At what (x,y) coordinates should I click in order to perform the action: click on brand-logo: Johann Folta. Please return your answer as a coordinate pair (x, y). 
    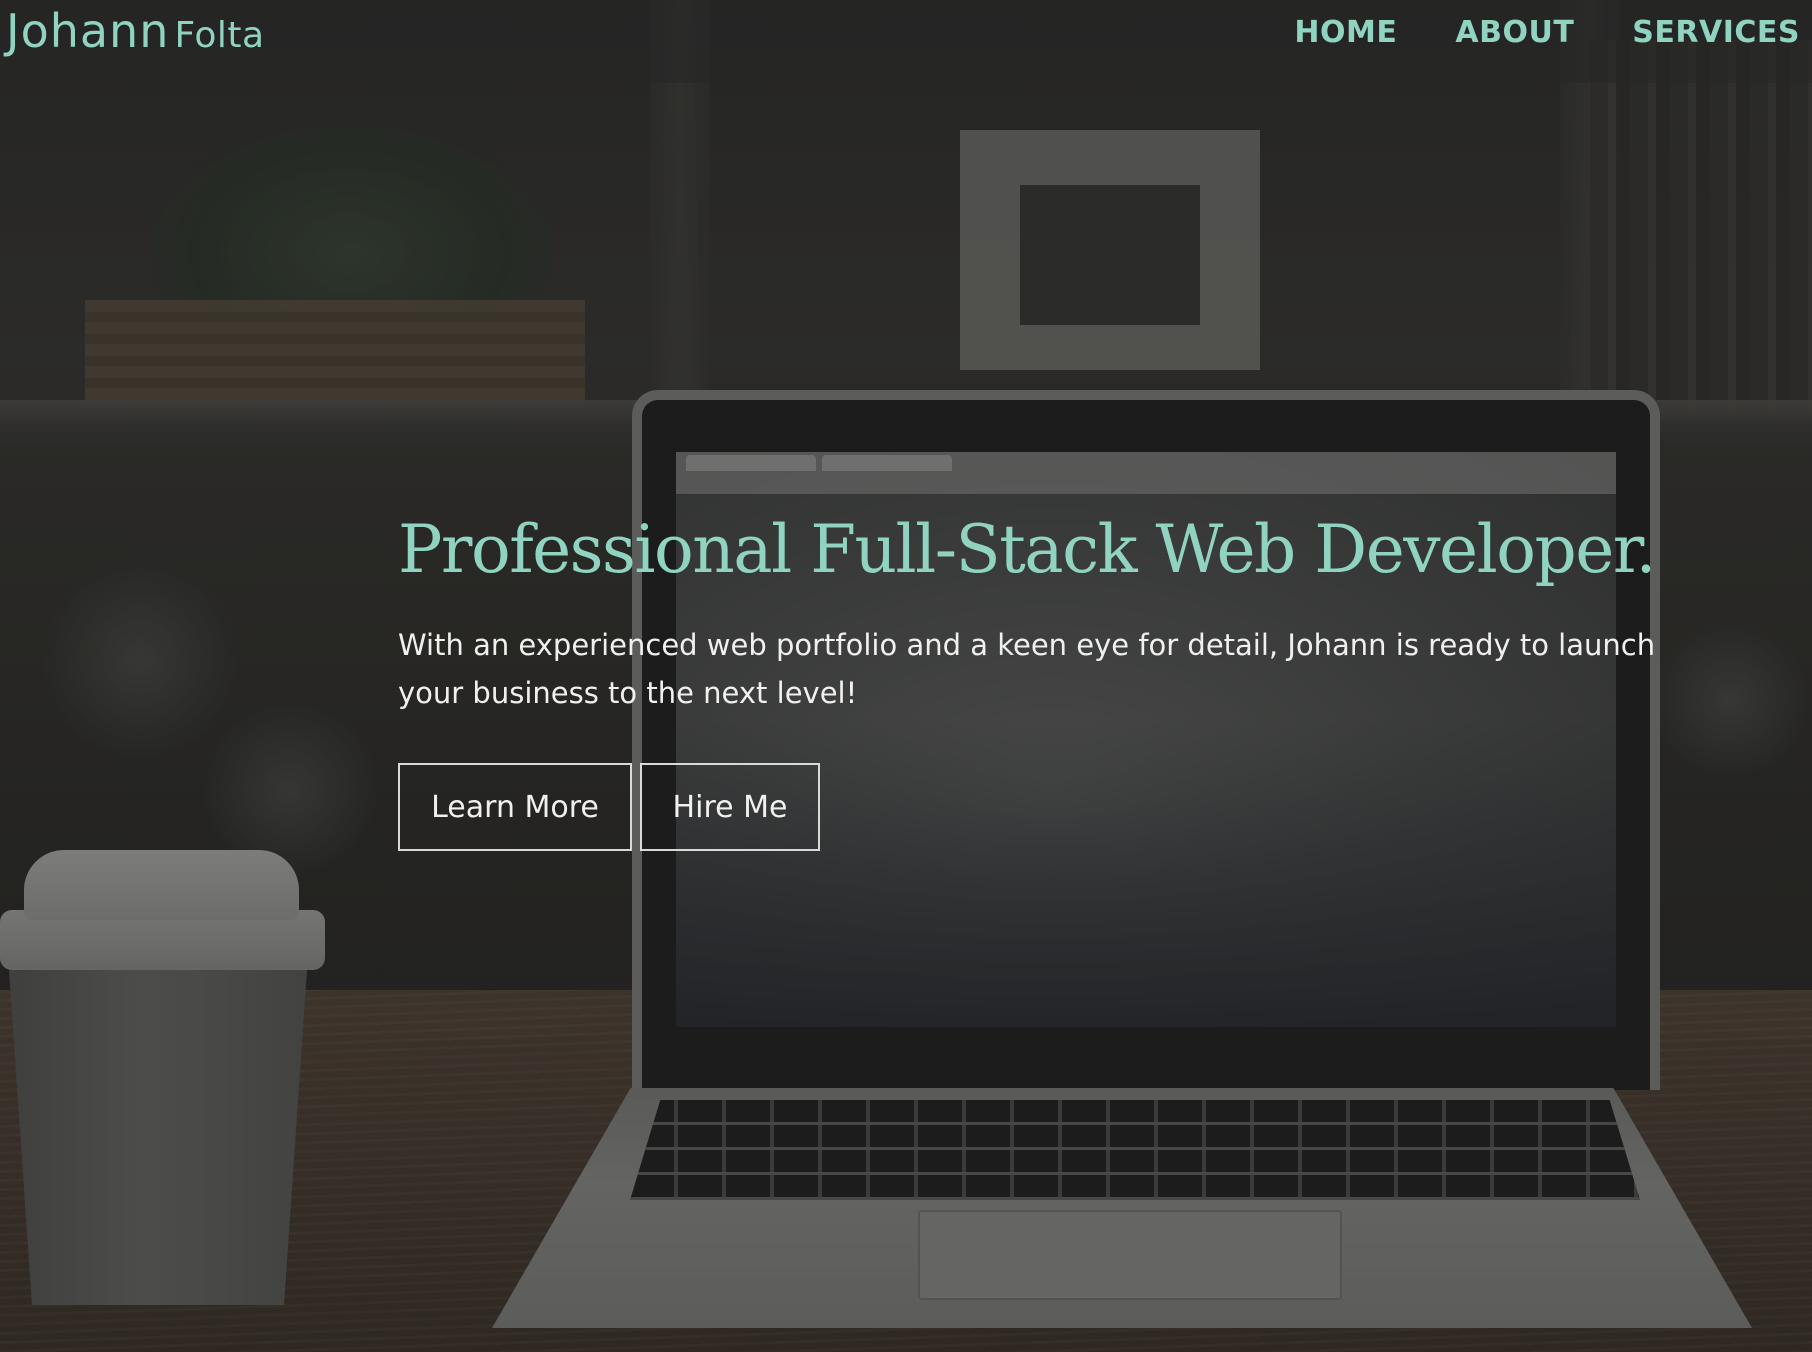
    Looking at the image, I should click on (135, 36).